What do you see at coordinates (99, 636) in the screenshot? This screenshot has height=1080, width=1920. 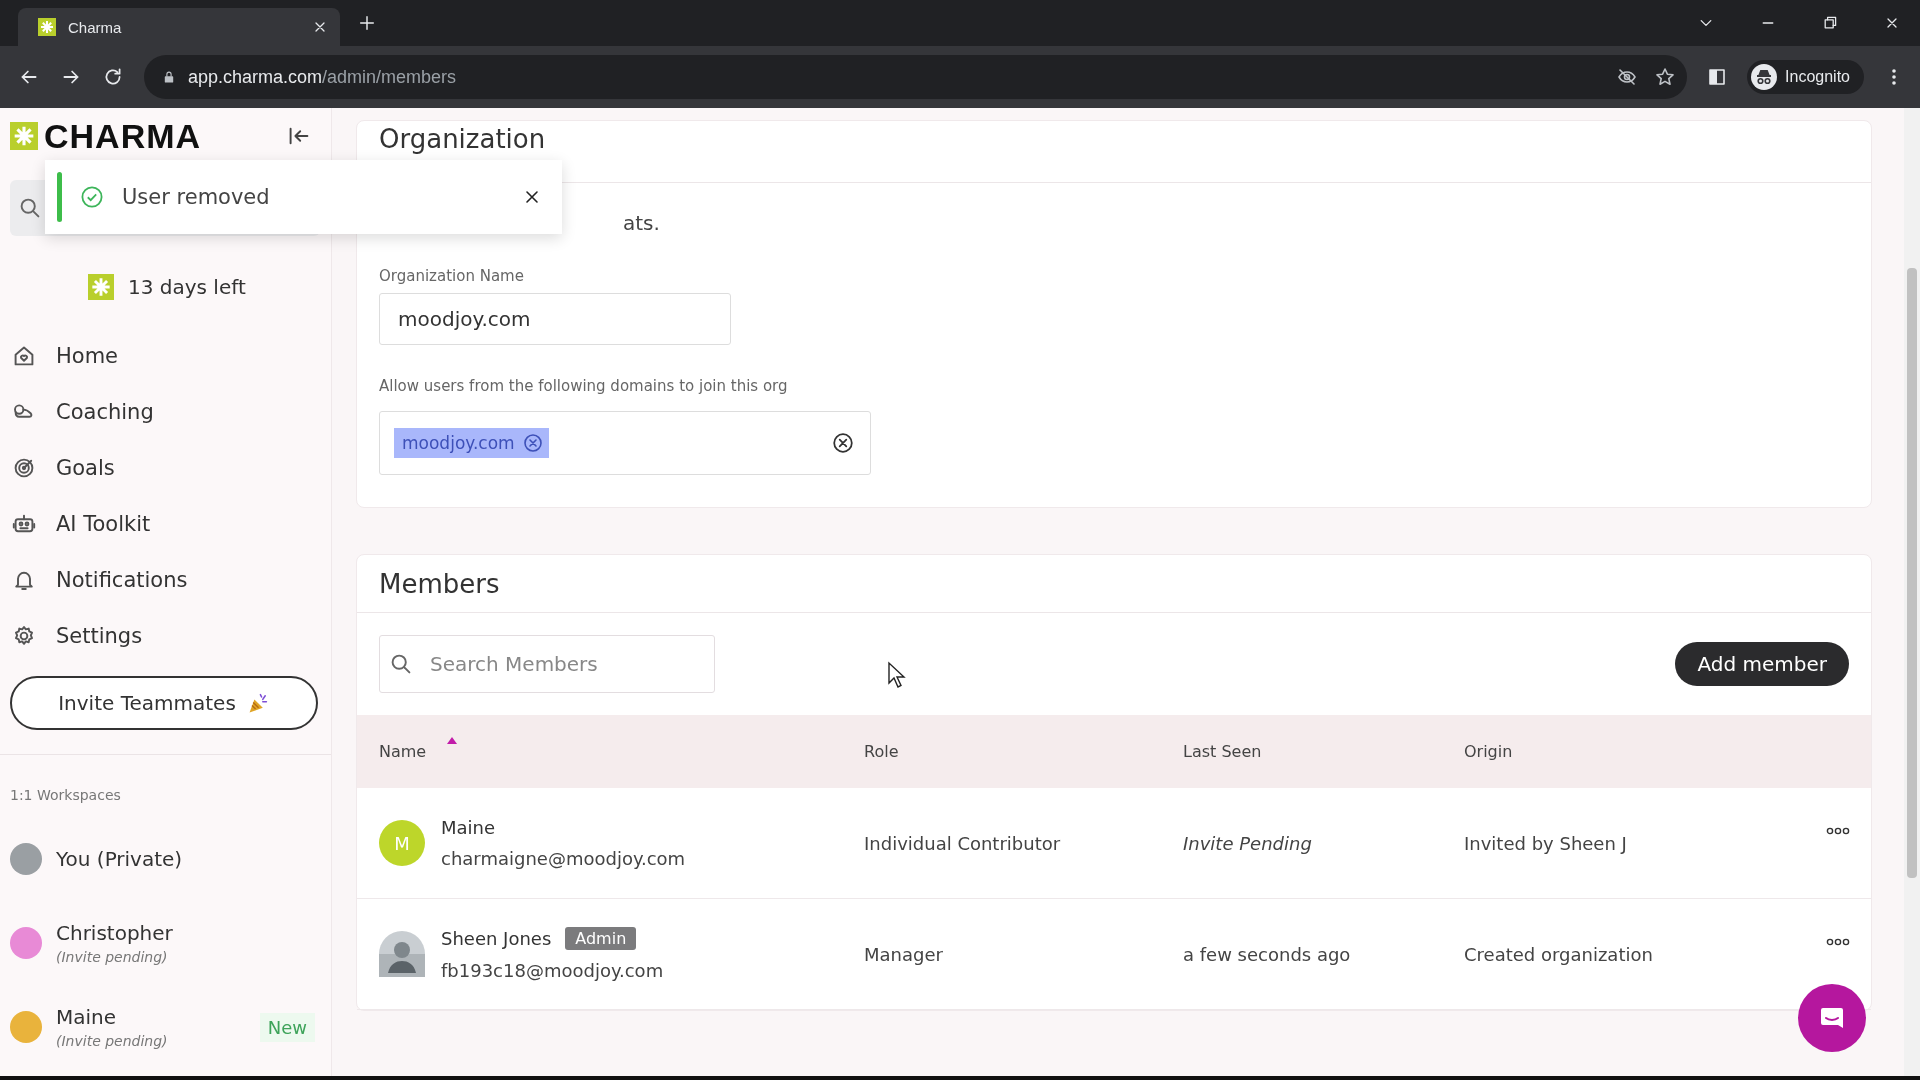 I see `nav-link: Settings` at bounding box center [99, 636].